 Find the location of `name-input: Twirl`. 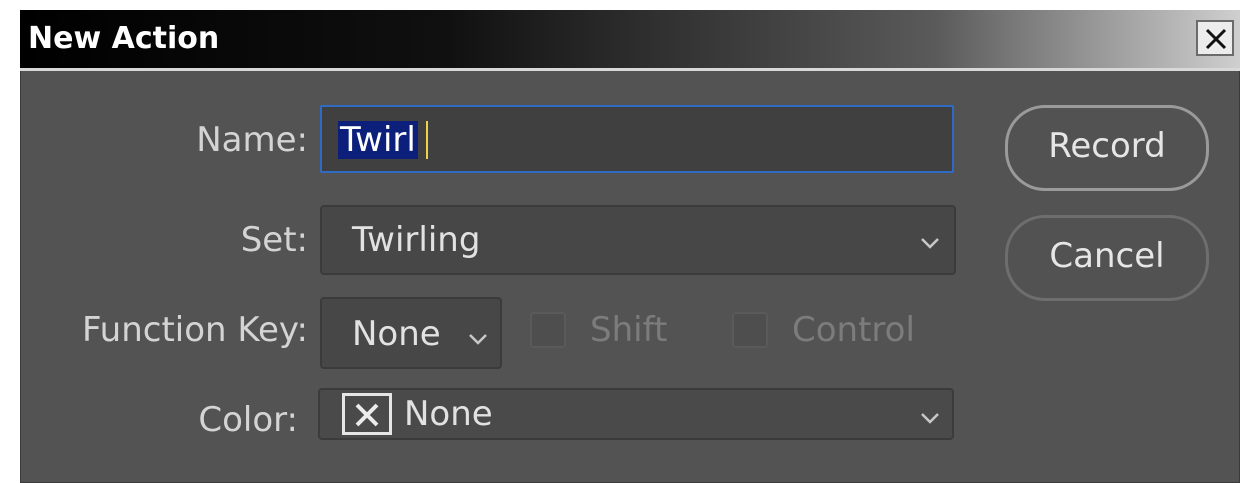

name-input: Twirl is located at coordinates (637, 139).